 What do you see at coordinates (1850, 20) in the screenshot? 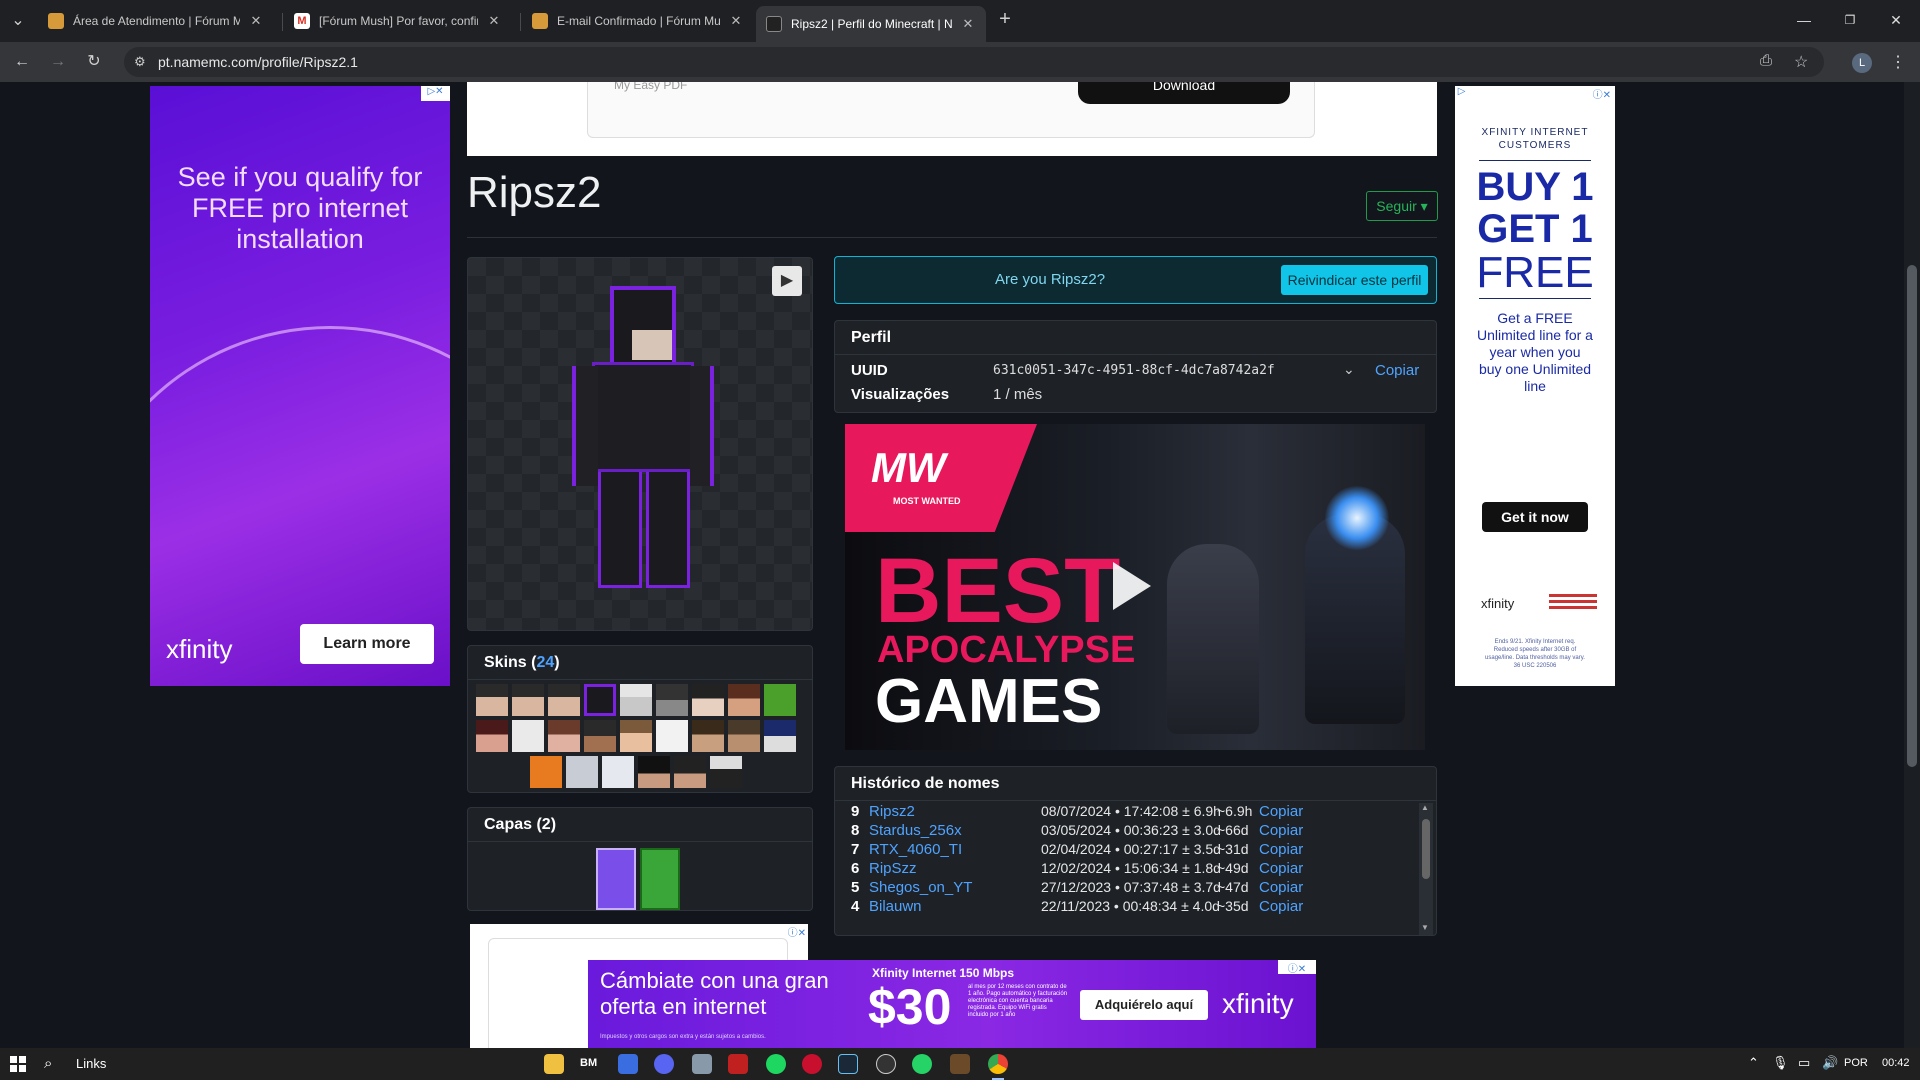
I see `restore-icon: ❐` at bounding box center [1850, 20].